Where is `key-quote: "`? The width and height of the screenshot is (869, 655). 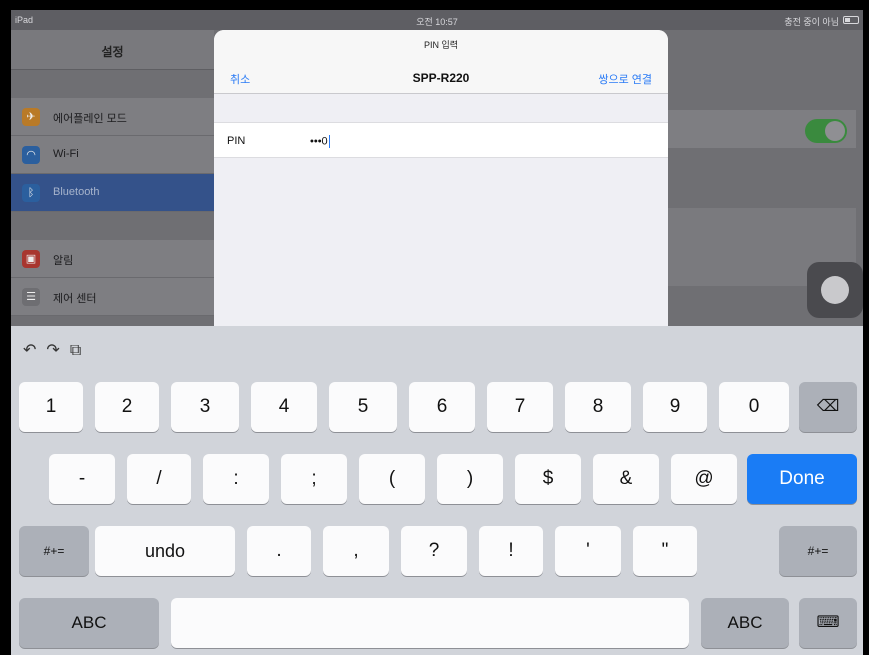 key-quote: " is located at coordinates (665, 551).